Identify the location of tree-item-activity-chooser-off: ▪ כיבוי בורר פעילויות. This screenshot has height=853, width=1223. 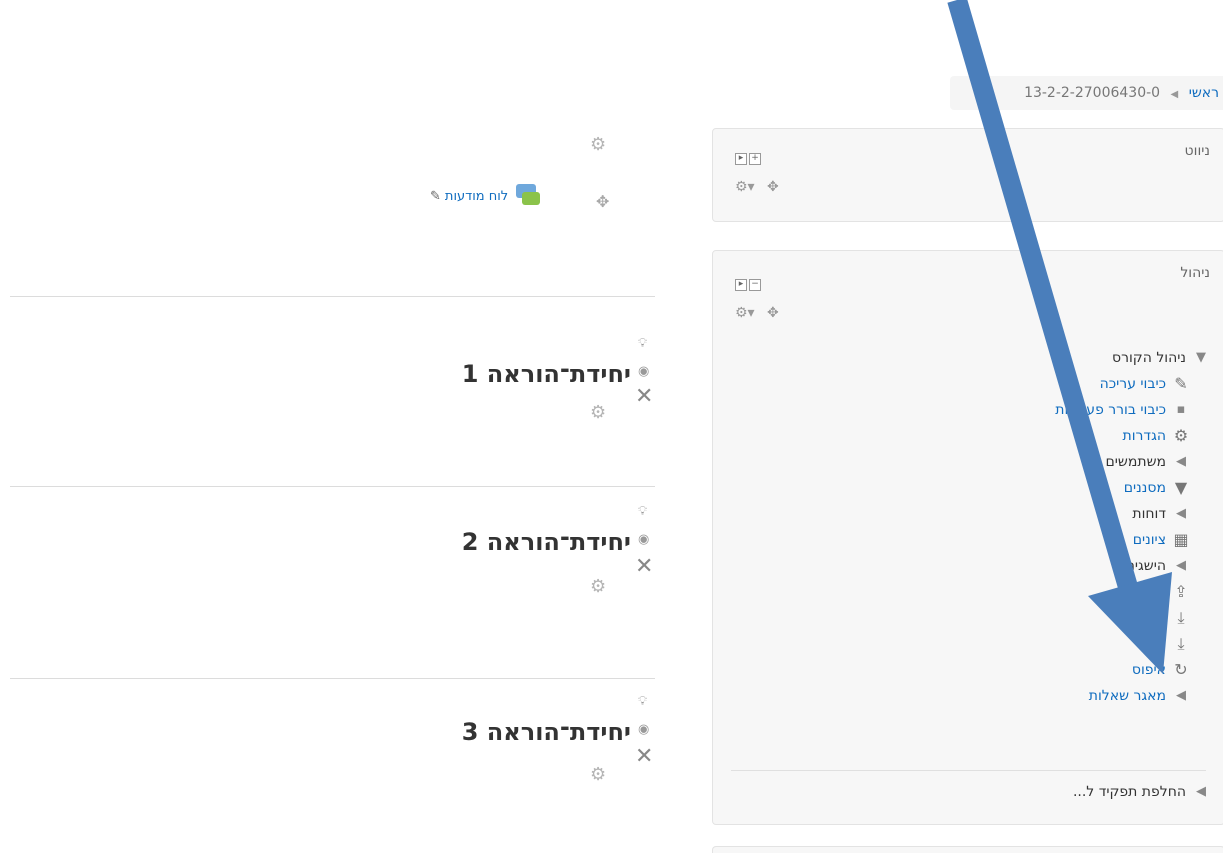
(1122, 410).